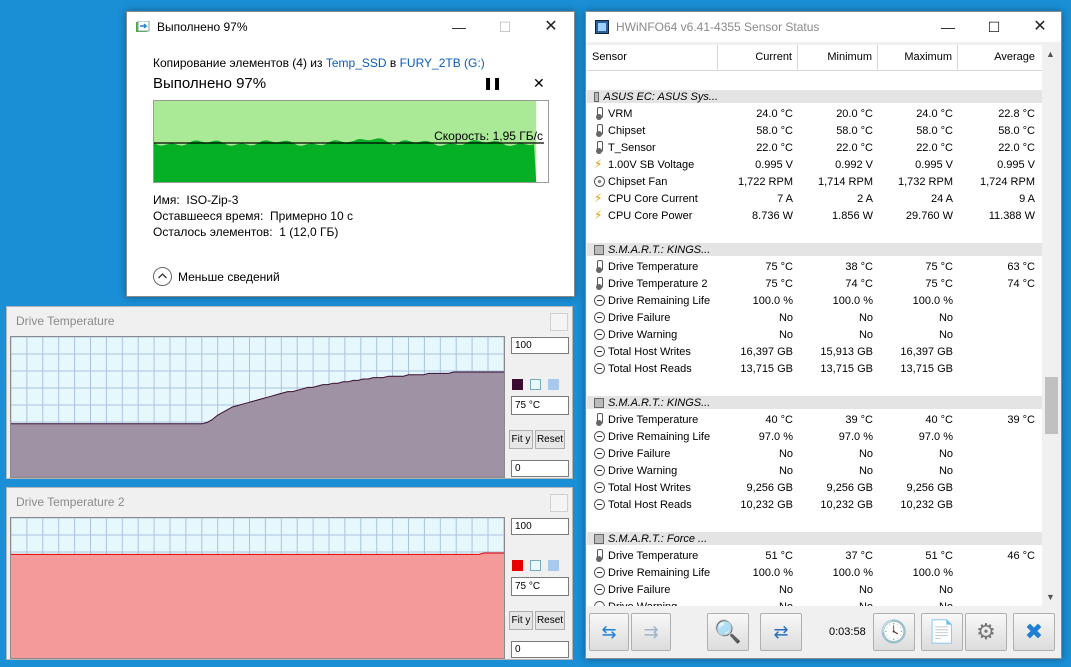 The width and height of the screenshot is (1071, 667). Describe the element at coordinates (652, 437) in the screenshot. I see `sensor-name-cell: Drive Remaining Life` at that location.